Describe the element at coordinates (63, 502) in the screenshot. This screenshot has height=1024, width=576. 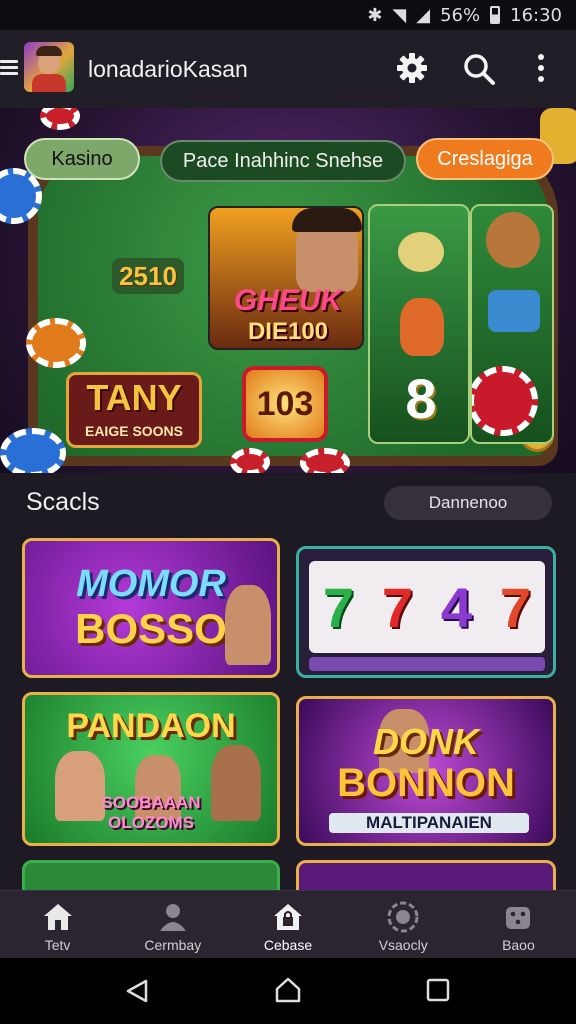
I see `section-title: Scacls` at that location.